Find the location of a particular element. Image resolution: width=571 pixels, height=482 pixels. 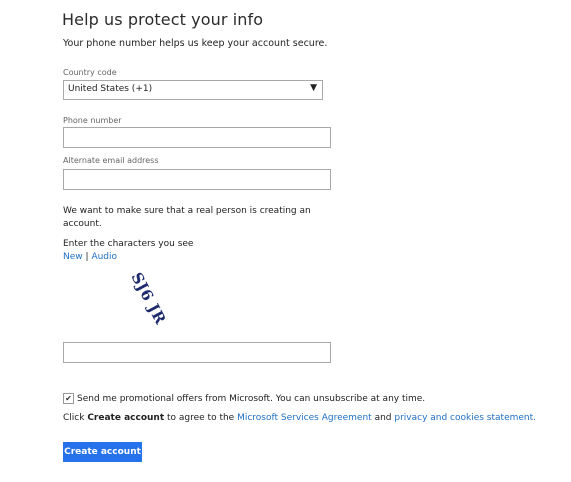

agreement-and: and is located at coordinates (383, 418).